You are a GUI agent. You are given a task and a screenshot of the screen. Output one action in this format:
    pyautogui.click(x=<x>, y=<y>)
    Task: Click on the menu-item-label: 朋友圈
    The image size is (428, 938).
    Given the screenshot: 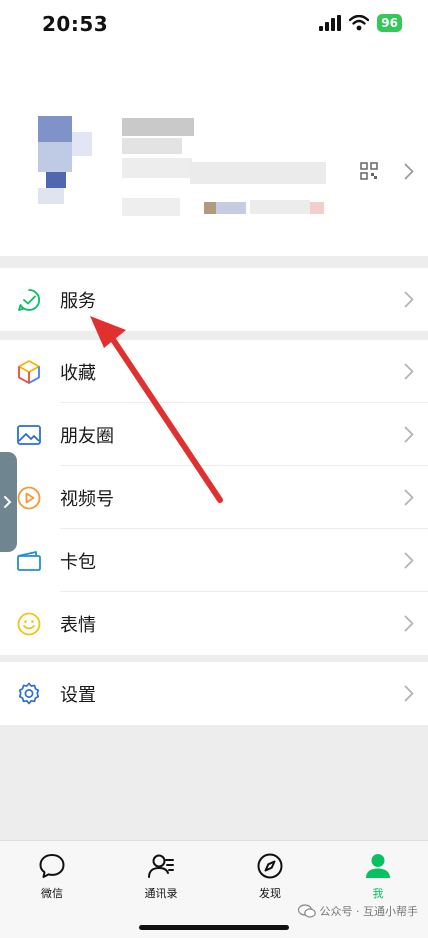 What is the action you would take?
    pyautogui.click(x=87, y=436)
    